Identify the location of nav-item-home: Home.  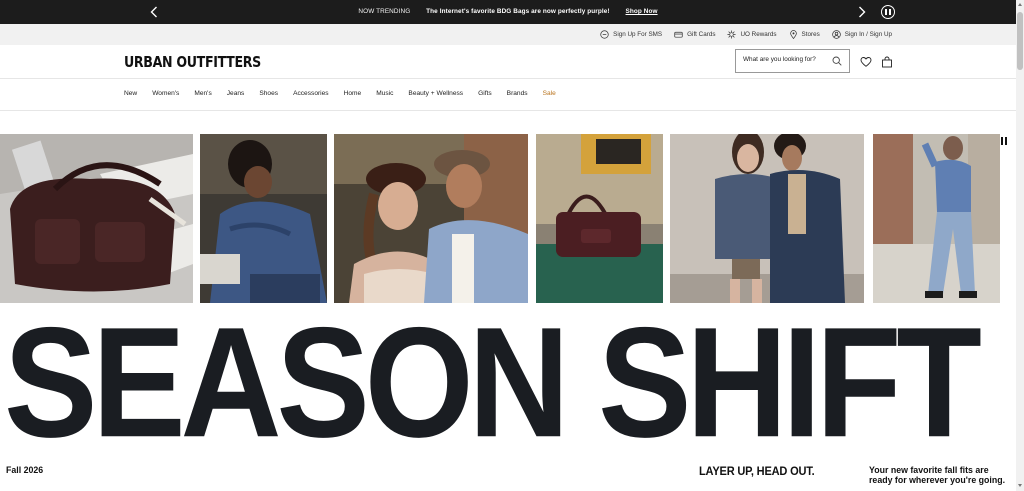
(353, 93).